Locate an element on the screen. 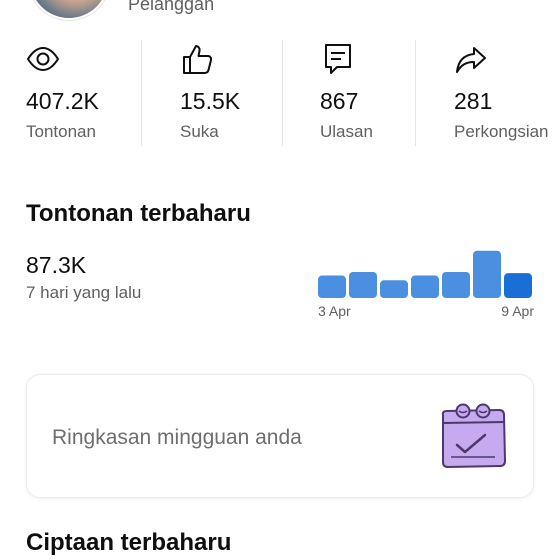 The height and width of the screenshot is (560, 560). weekly-summary-text: Ringkasan mingguan anda is located at coordinates (177, 437).